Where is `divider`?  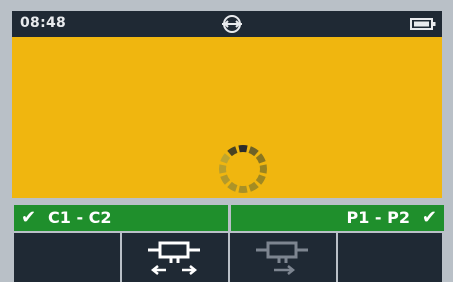
divider is located at coordinates (227, 201).